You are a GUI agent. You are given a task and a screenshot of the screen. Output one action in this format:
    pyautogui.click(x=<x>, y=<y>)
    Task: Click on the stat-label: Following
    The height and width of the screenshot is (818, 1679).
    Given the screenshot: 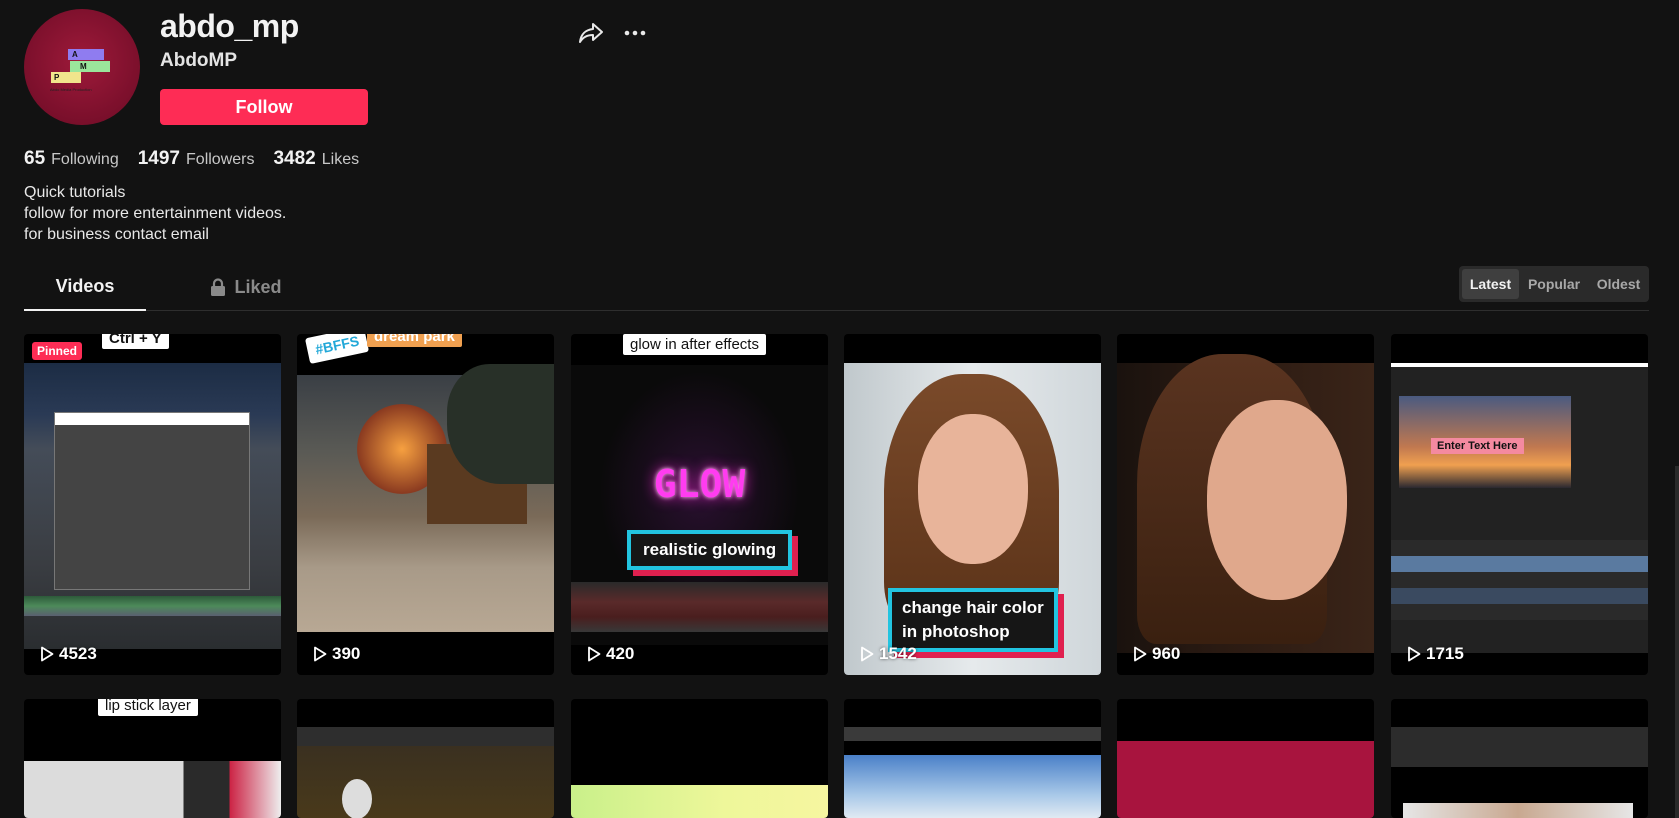 What is the action you would take?
    pyautogui.click(x=85, y=159)
    